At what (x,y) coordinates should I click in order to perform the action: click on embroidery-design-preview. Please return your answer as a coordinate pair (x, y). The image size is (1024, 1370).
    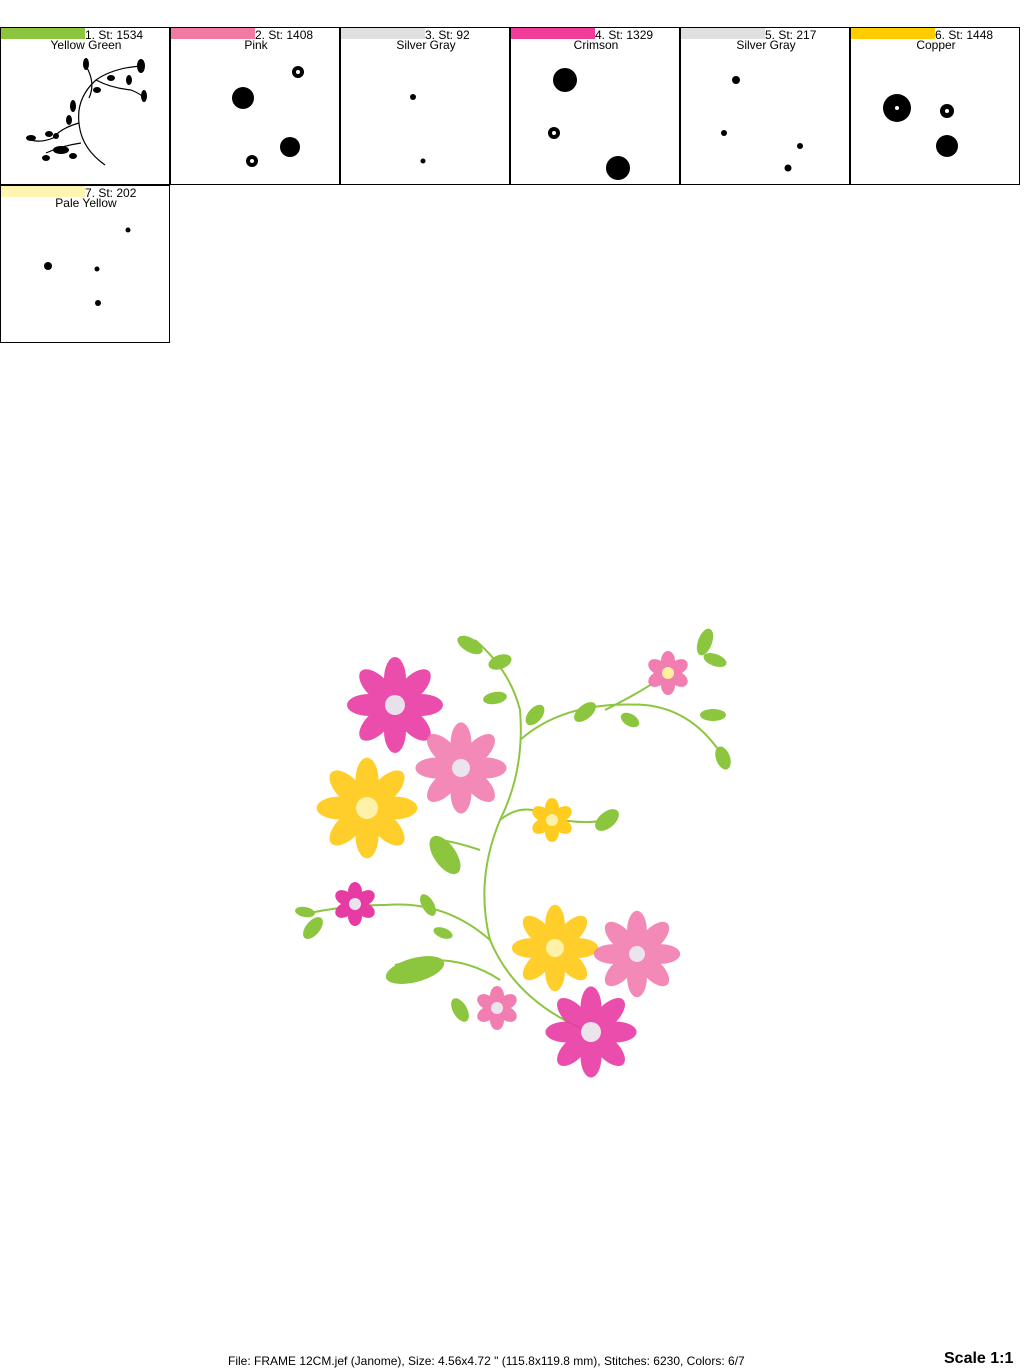
    Looking at the image, I should click on (513, 853).